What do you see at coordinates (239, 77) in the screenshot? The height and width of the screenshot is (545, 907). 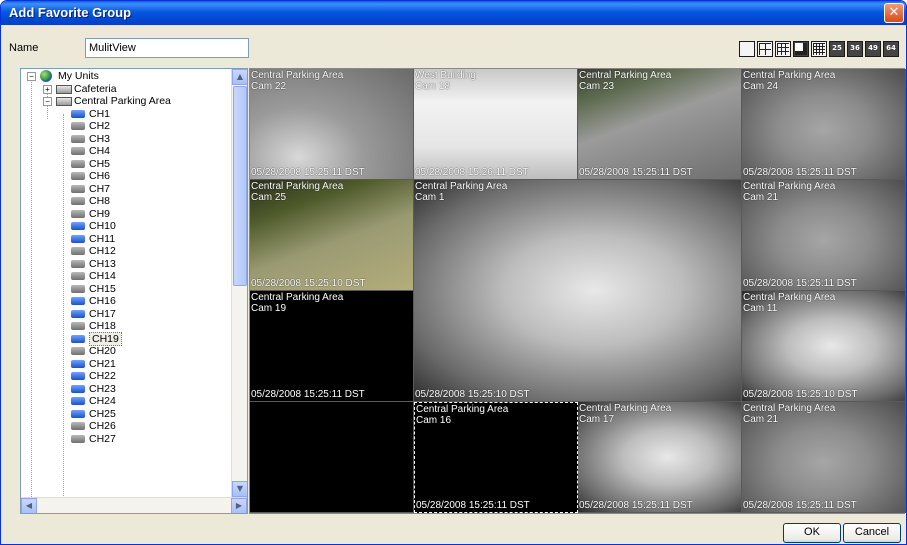 I see `scroll-up-button: ▲` at bounding box center [239, 77].